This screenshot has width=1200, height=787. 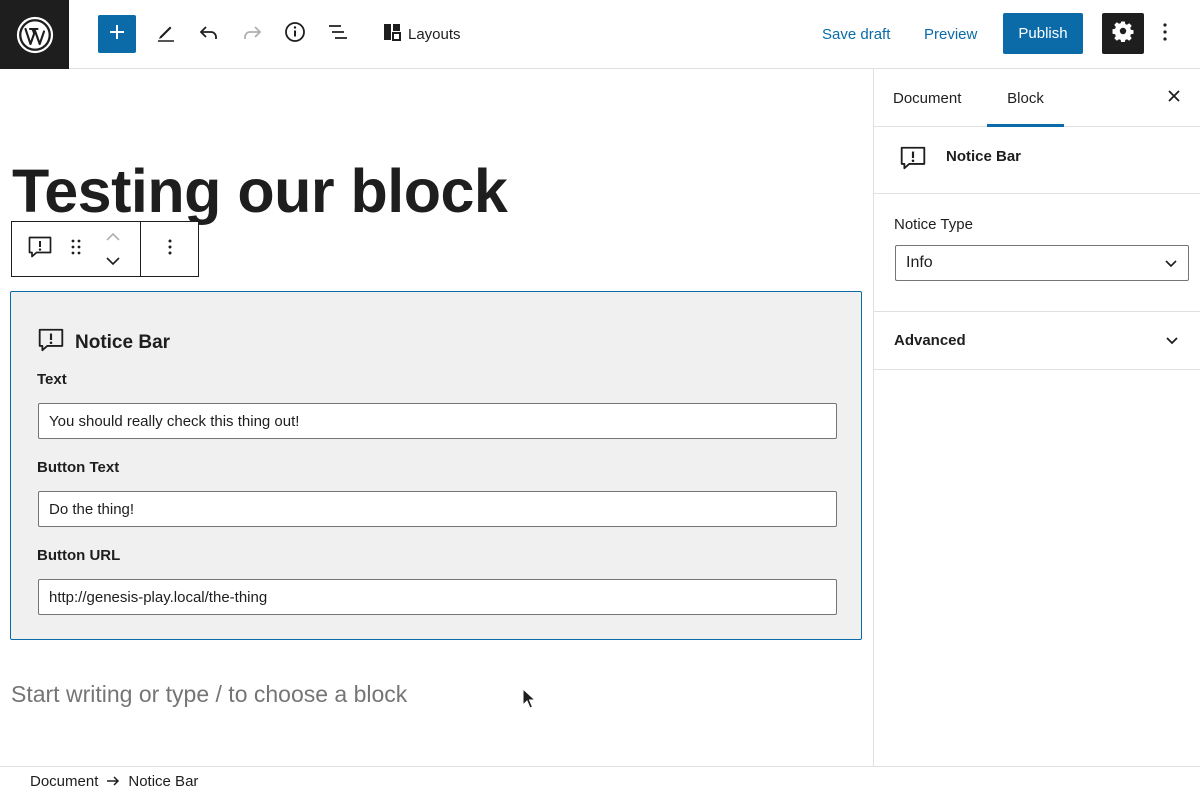 What do you see at coordinates (437, 421) in the screenshot?
I see `text-field` at bounding box center [437, 421].